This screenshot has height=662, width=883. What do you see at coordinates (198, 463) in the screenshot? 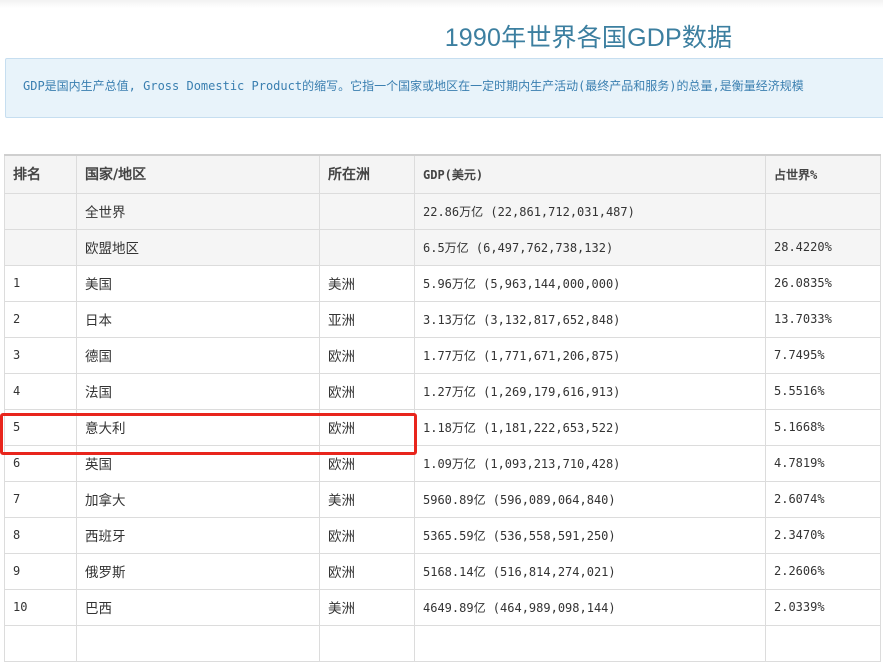
I see `cell-country: 英国` at bounding box center [198, 463].